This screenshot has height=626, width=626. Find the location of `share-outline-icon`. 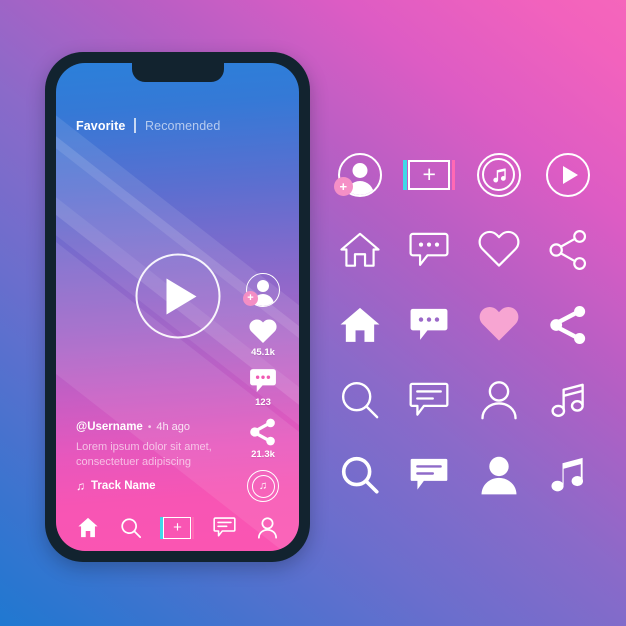

share-outline-icon is located at coordinates (568, 249).